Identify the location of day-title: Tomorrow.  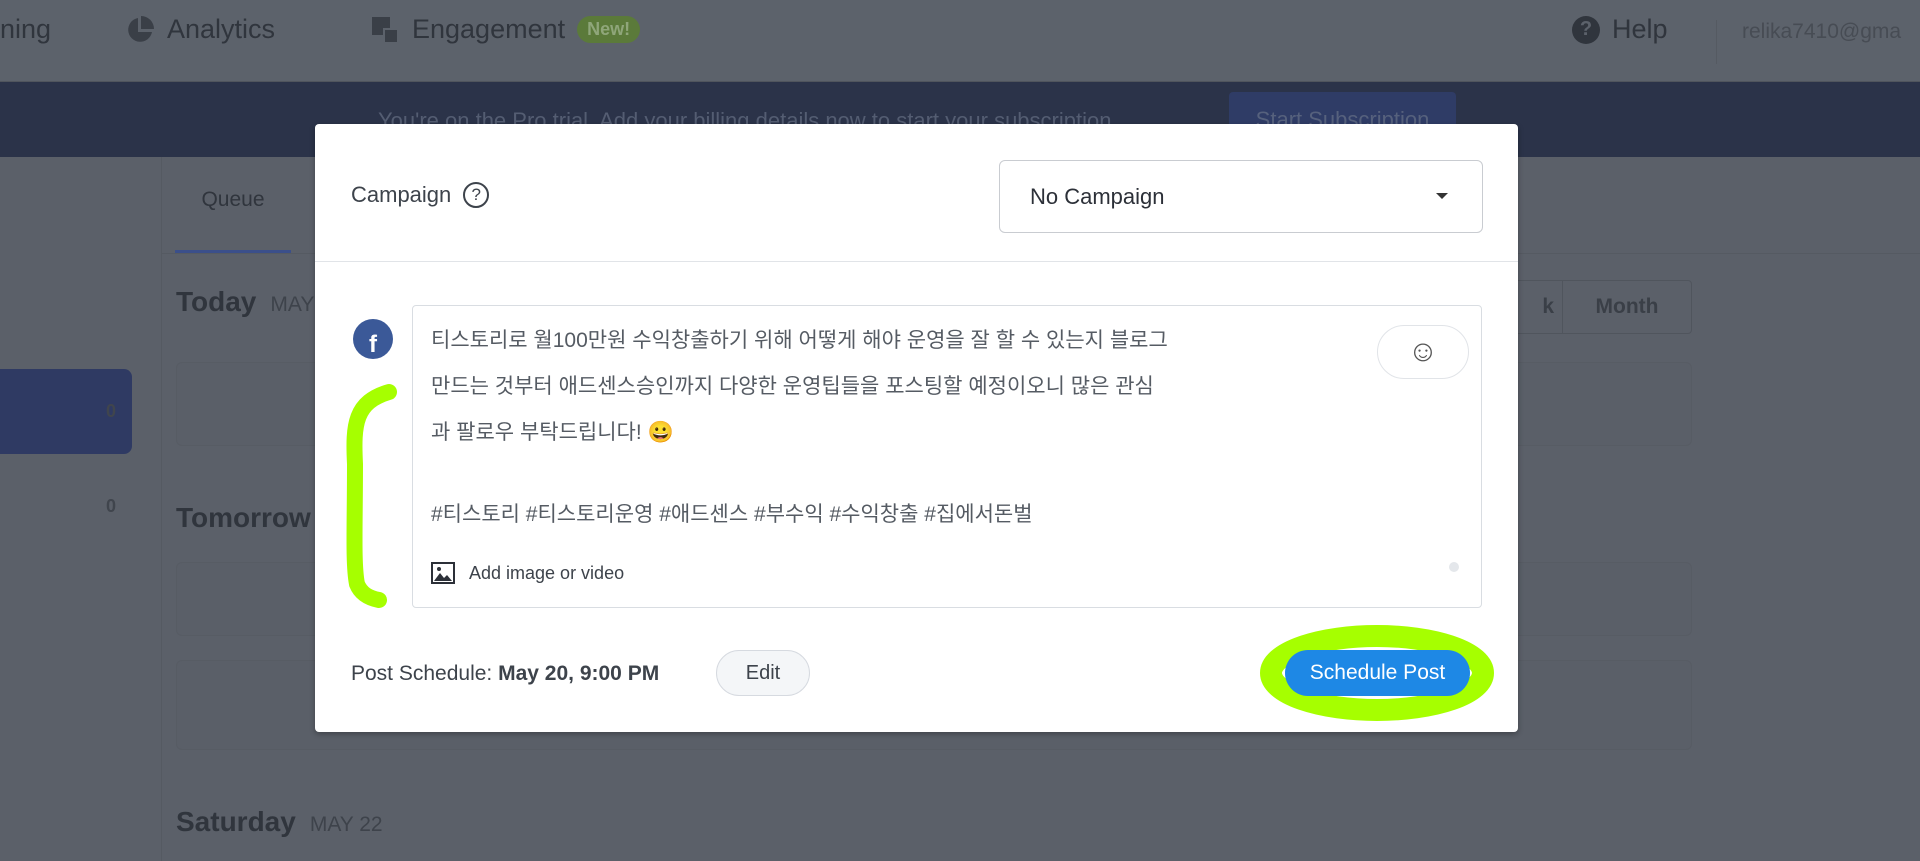
(243, 517).